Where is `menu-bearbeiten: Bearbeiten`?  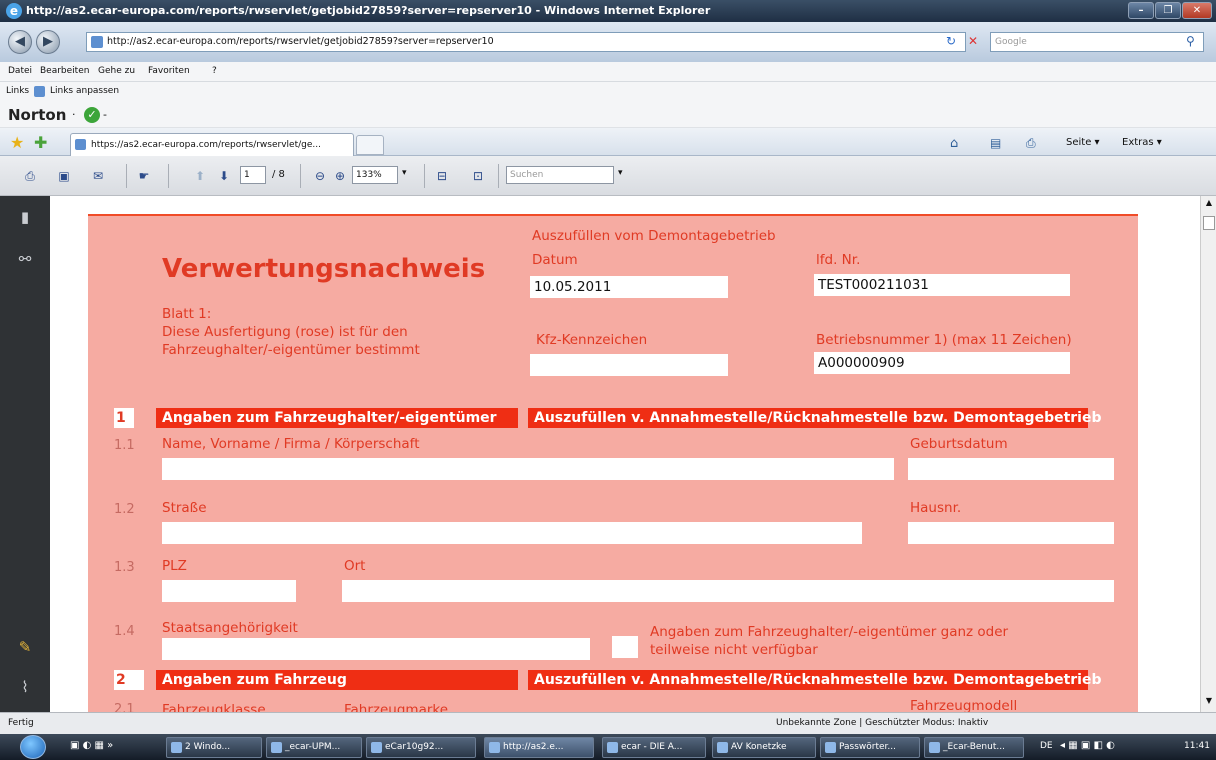
menu-bearbeiten: Bearbeiten is located at coordinates (64, 71).